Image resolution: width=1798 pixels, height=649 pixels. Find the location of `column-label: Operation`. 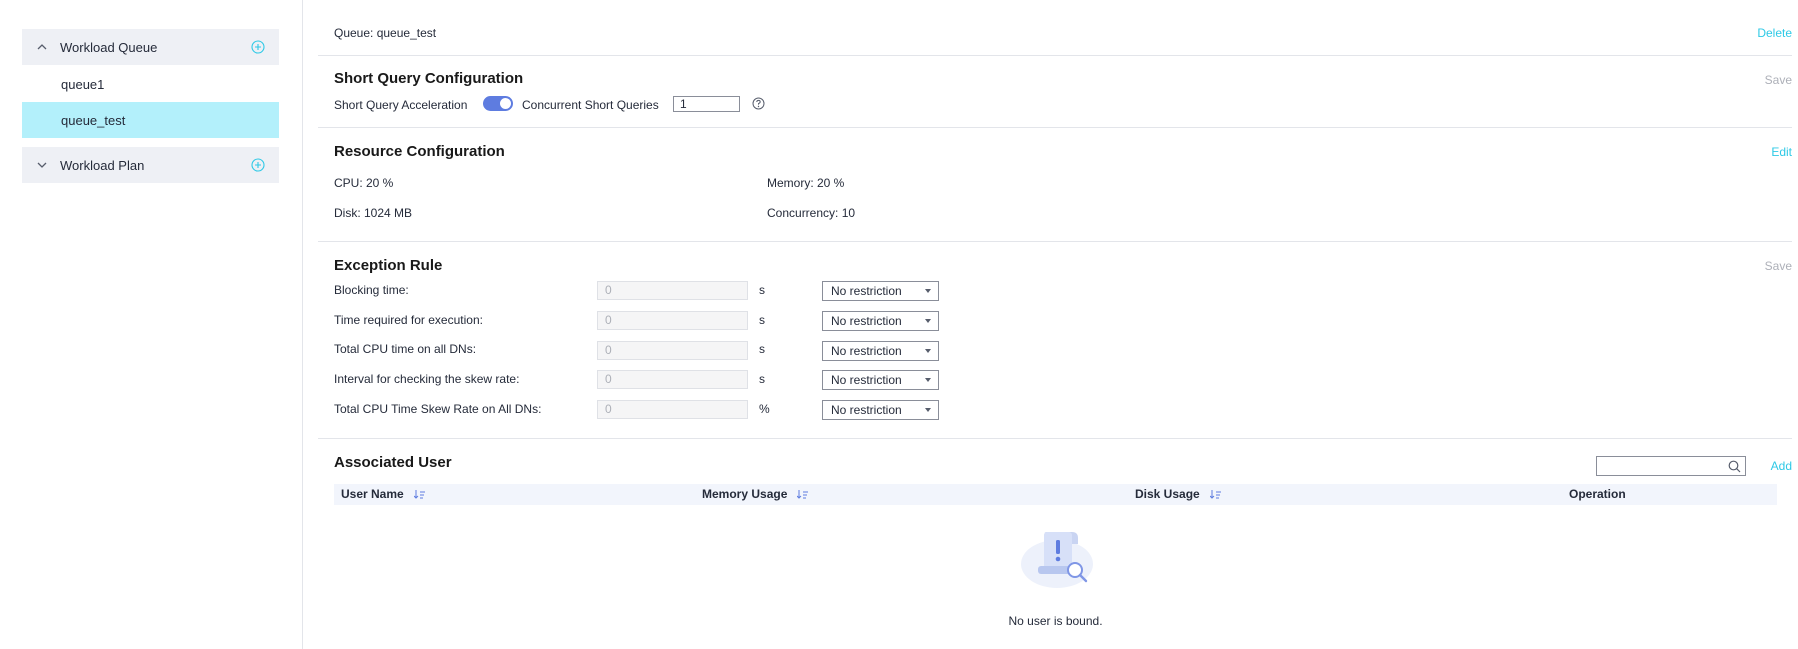

column-label: Operation is located at coordinates (1597, 494).